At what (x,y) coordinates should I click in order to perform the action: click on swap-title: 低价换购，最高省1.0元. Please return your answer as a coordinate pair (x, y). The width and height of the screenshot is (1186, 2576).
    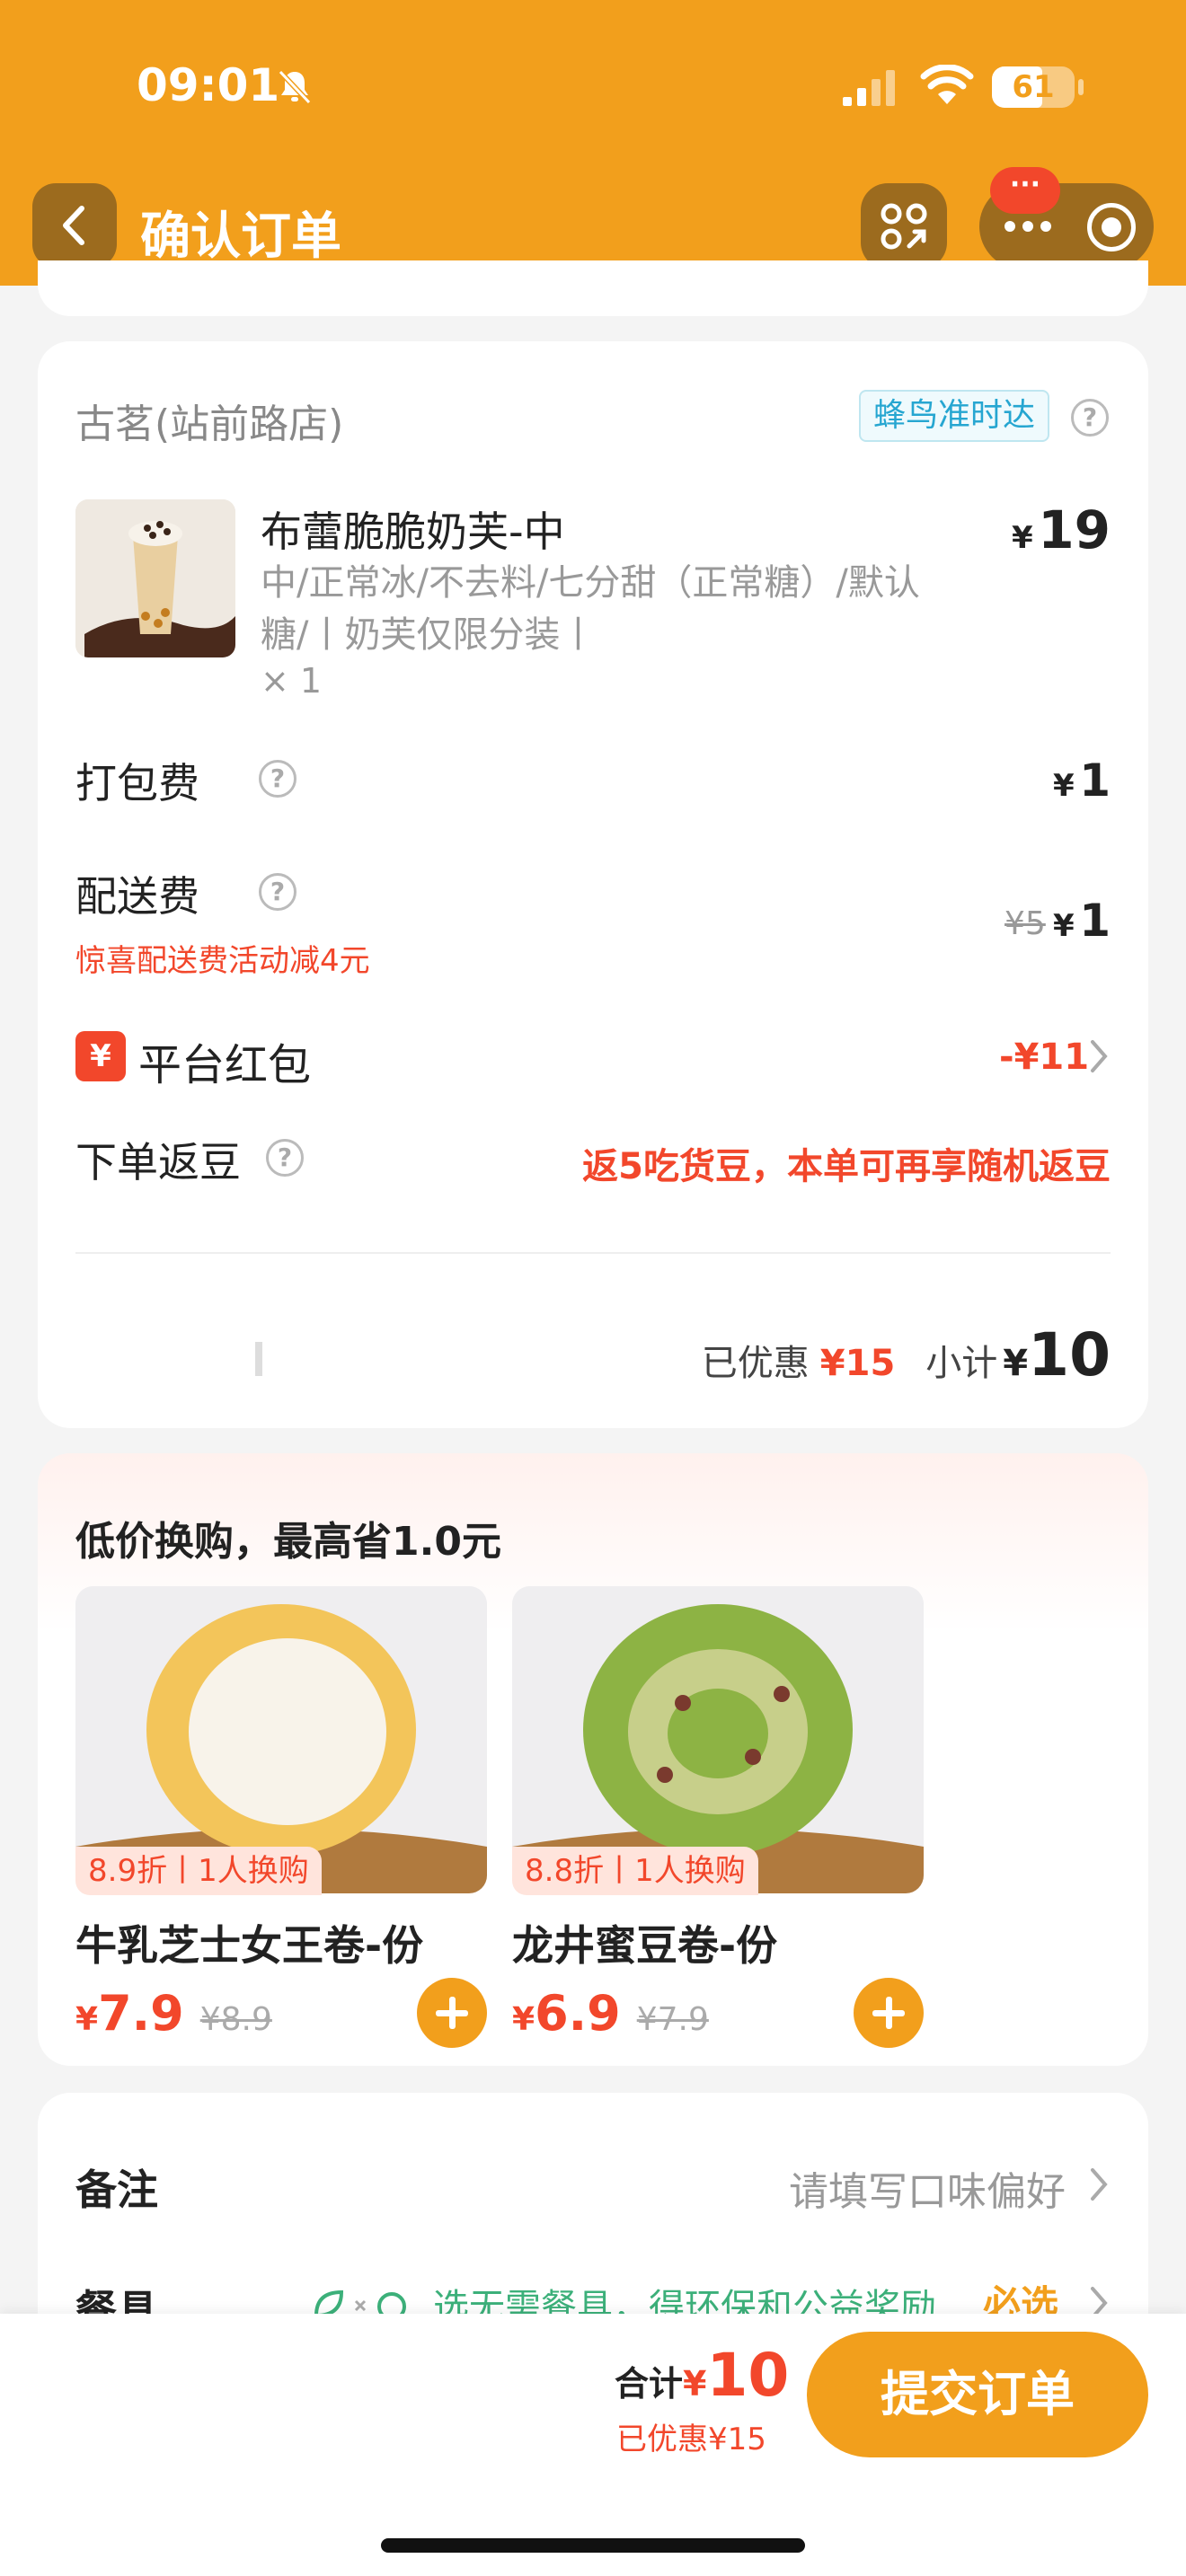
    Looking at the image, I should click on (288, 1542).